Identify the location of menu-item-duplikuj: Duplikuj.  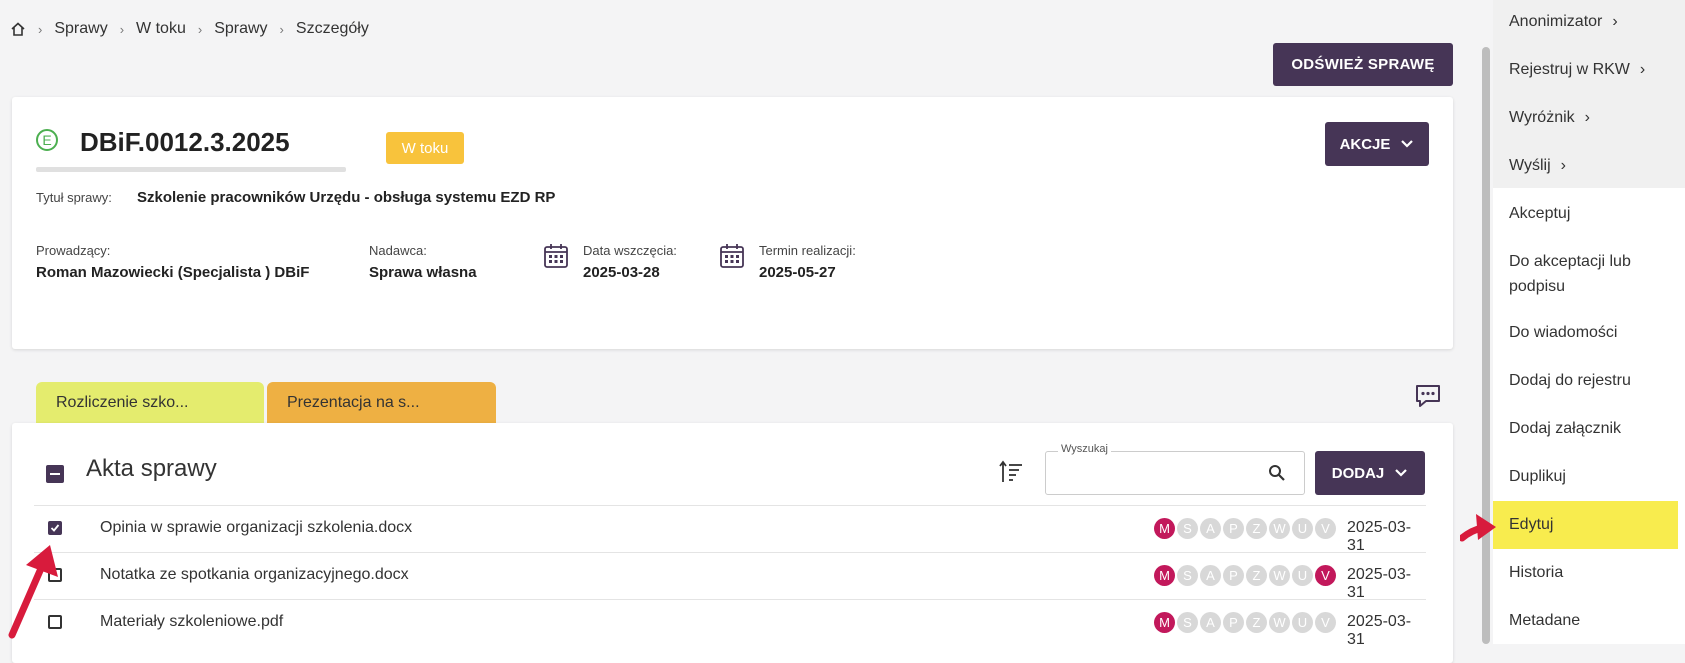
(1537, 476).